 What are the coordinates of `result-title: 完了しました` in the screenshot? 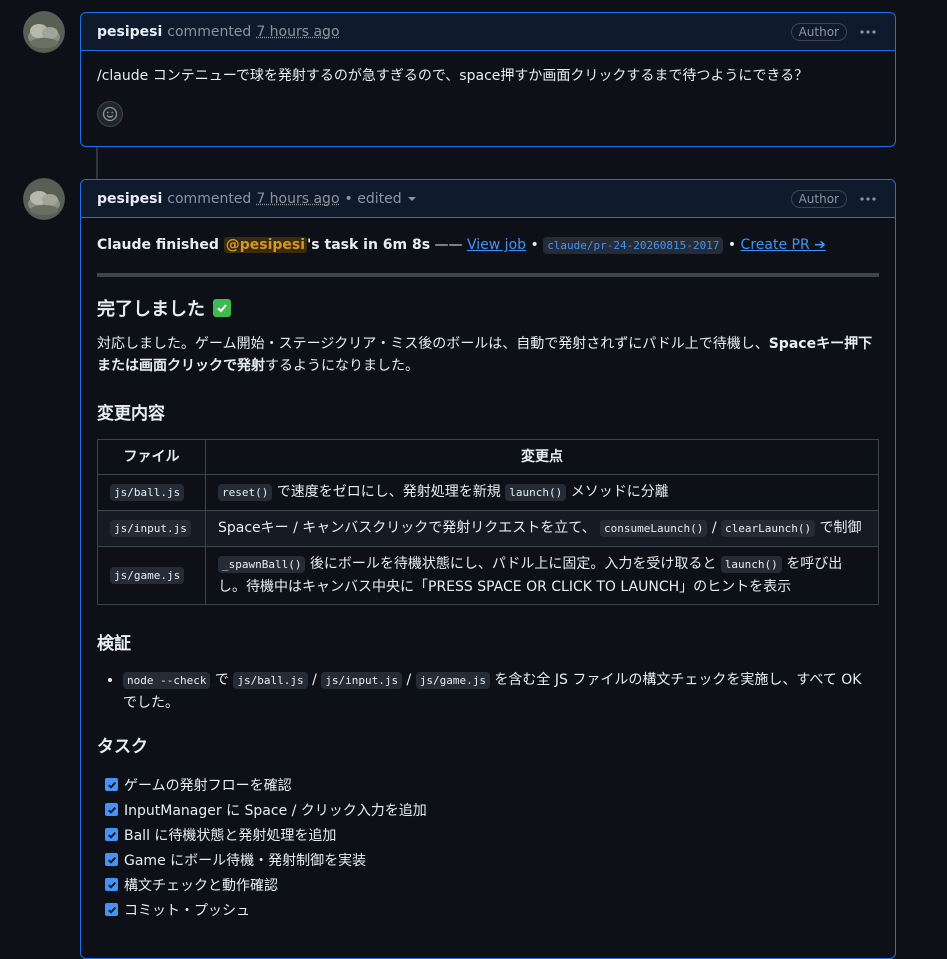 It's located at (151, 309).